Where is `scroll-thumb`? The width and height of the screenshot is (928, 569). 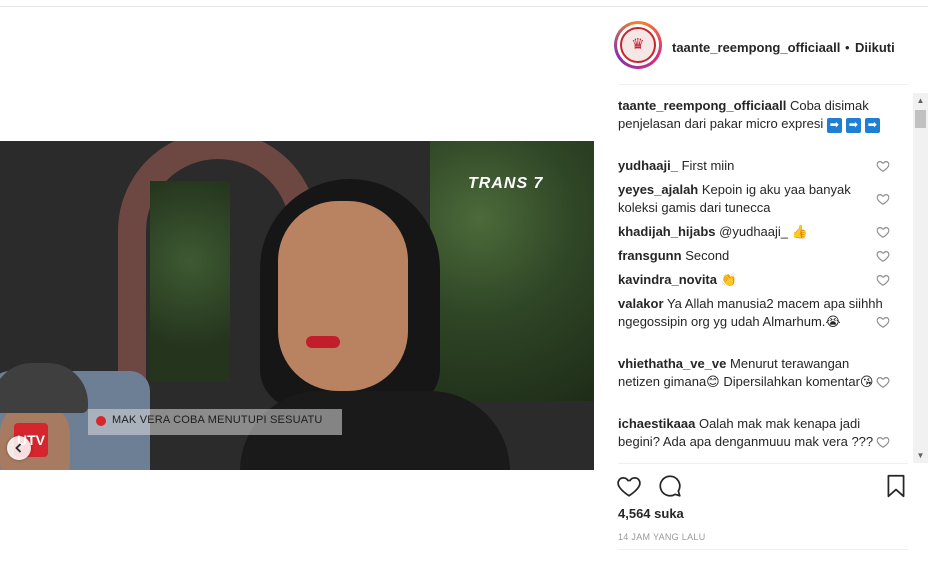
scroll-thumb is located at coordinates (920, 119).